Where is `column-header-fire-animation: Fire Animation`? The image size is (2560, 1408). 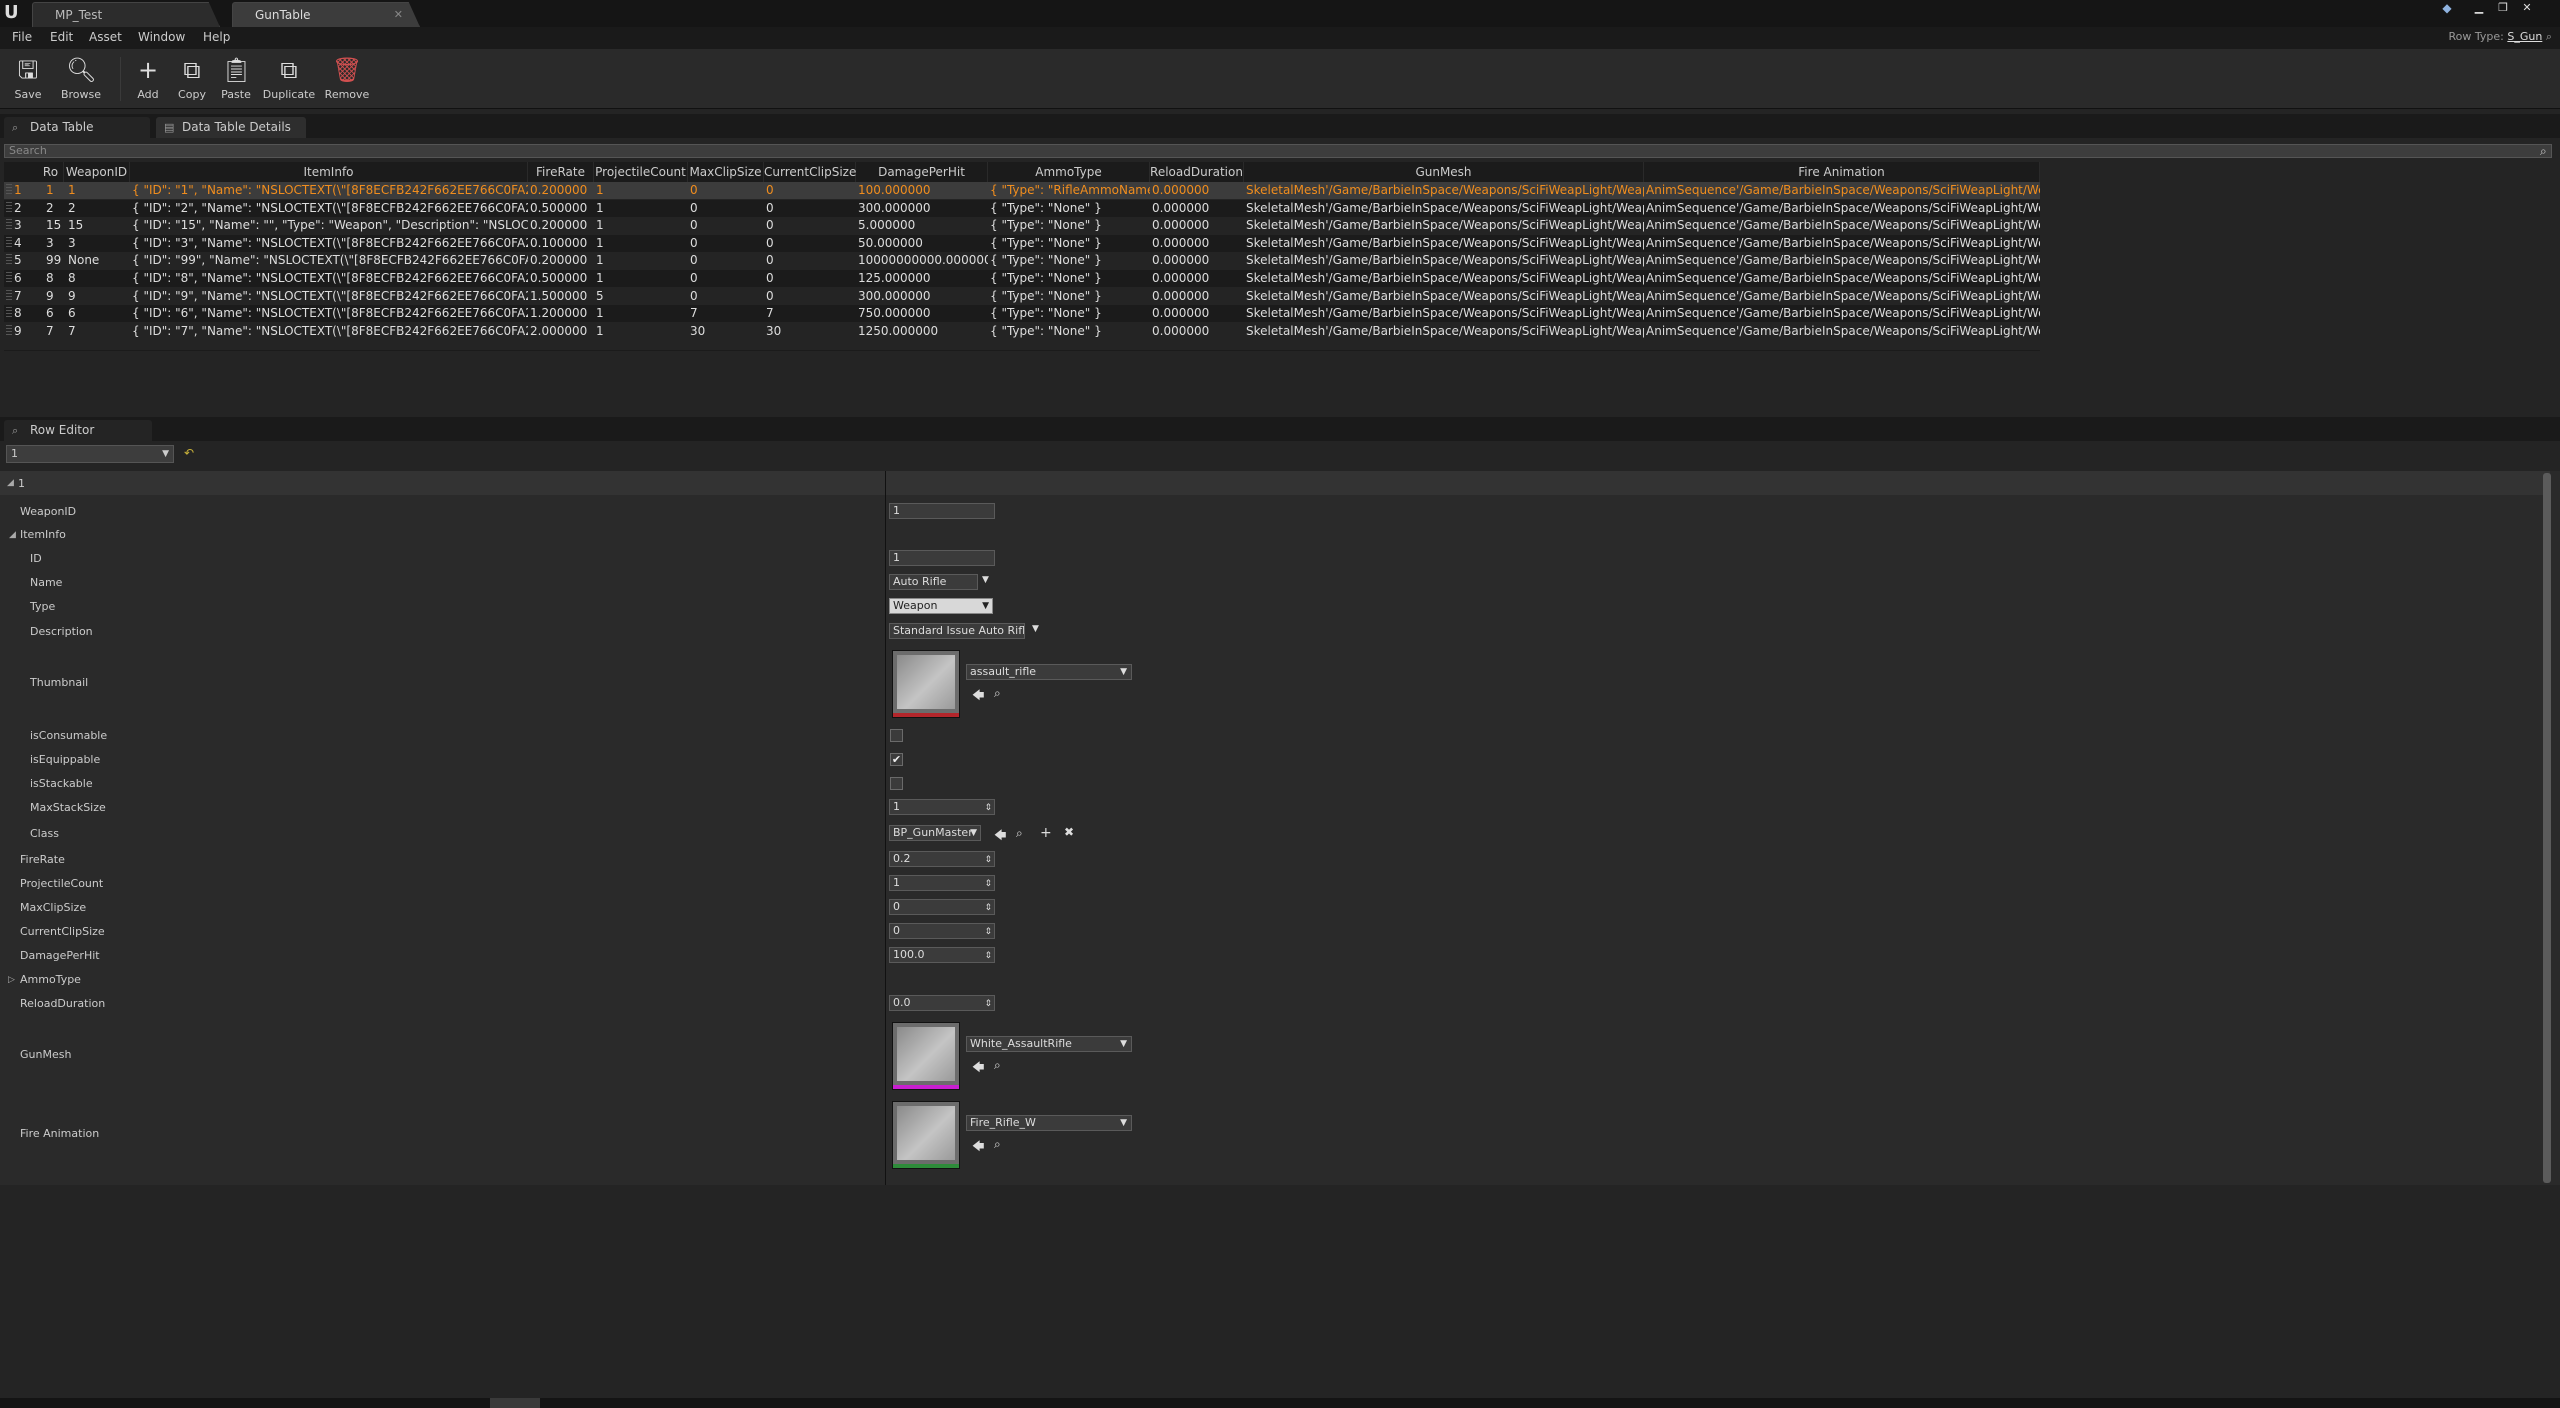
column-header-fire-animation: Fire Animation is located at coordinates (1842, 172).